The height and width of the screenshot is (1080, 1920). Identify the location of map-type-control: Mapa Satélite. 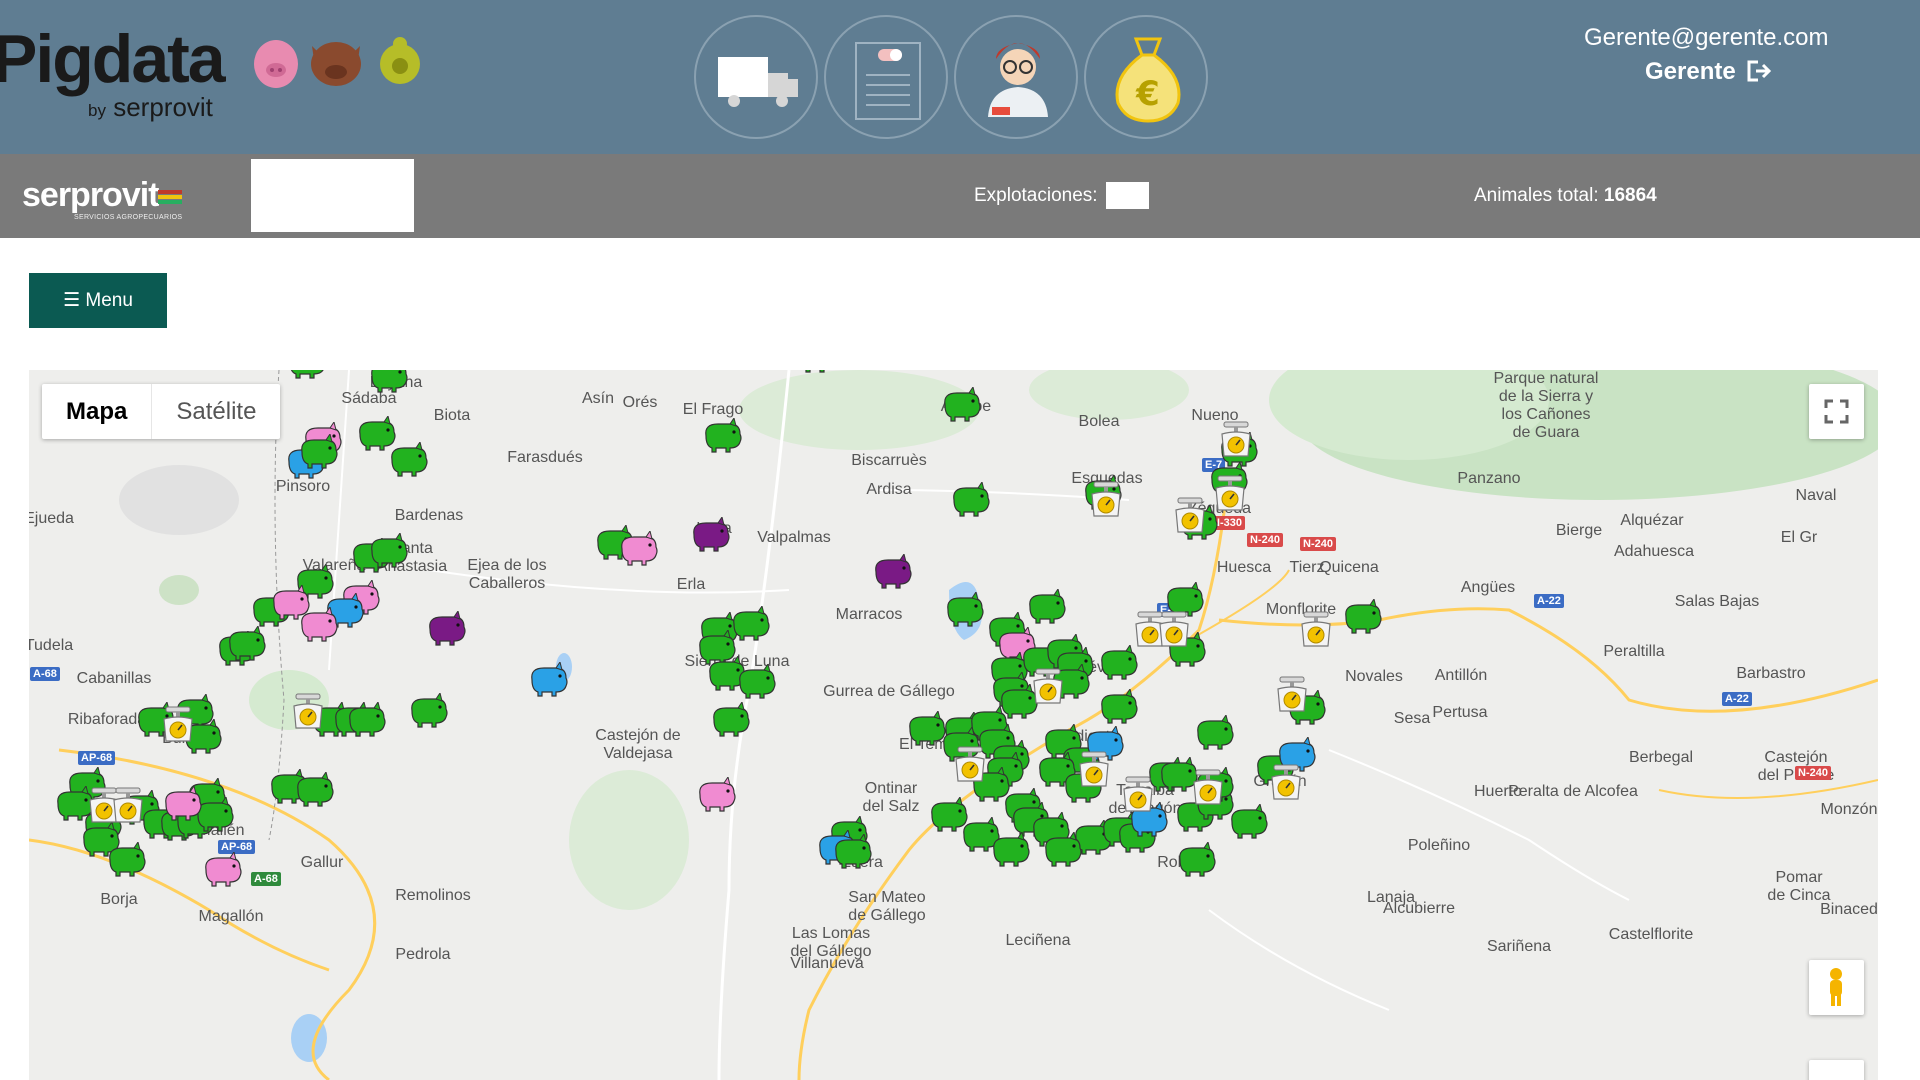
(161, 411).